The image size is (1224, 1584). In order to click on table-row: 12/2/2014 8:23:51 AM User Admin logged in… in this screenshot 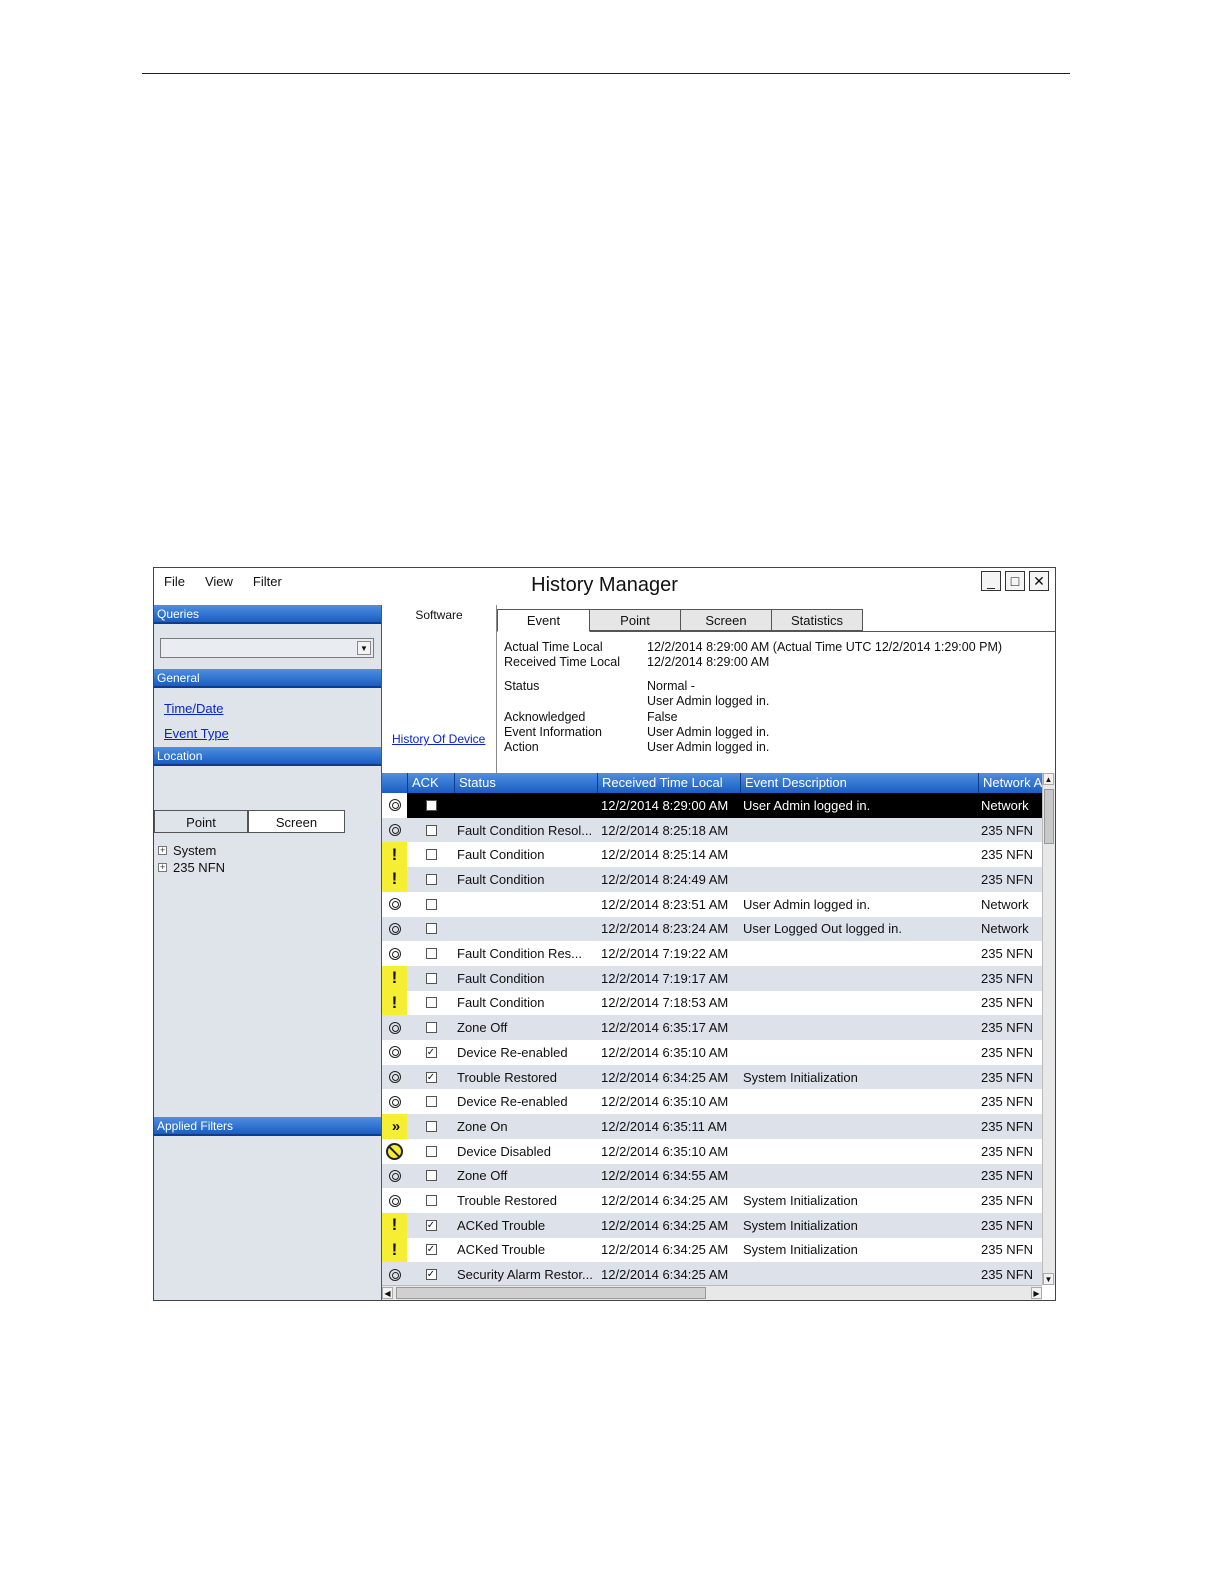, I will do `click(712, 904)`.